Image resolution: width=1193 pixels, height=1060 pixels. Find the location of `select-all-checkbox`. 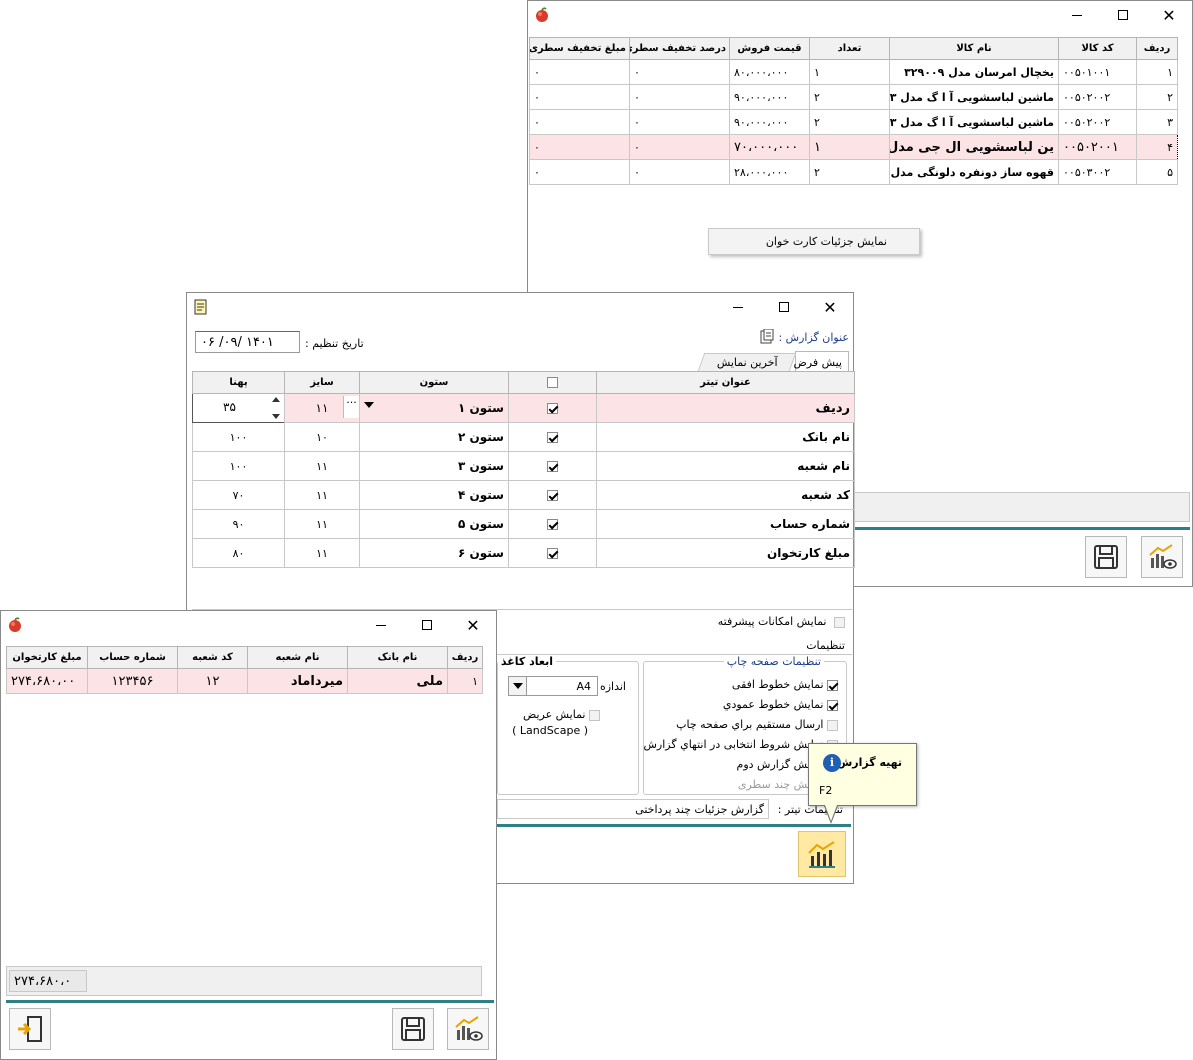

select-all-checkbox is located at coordinates (552, 382).